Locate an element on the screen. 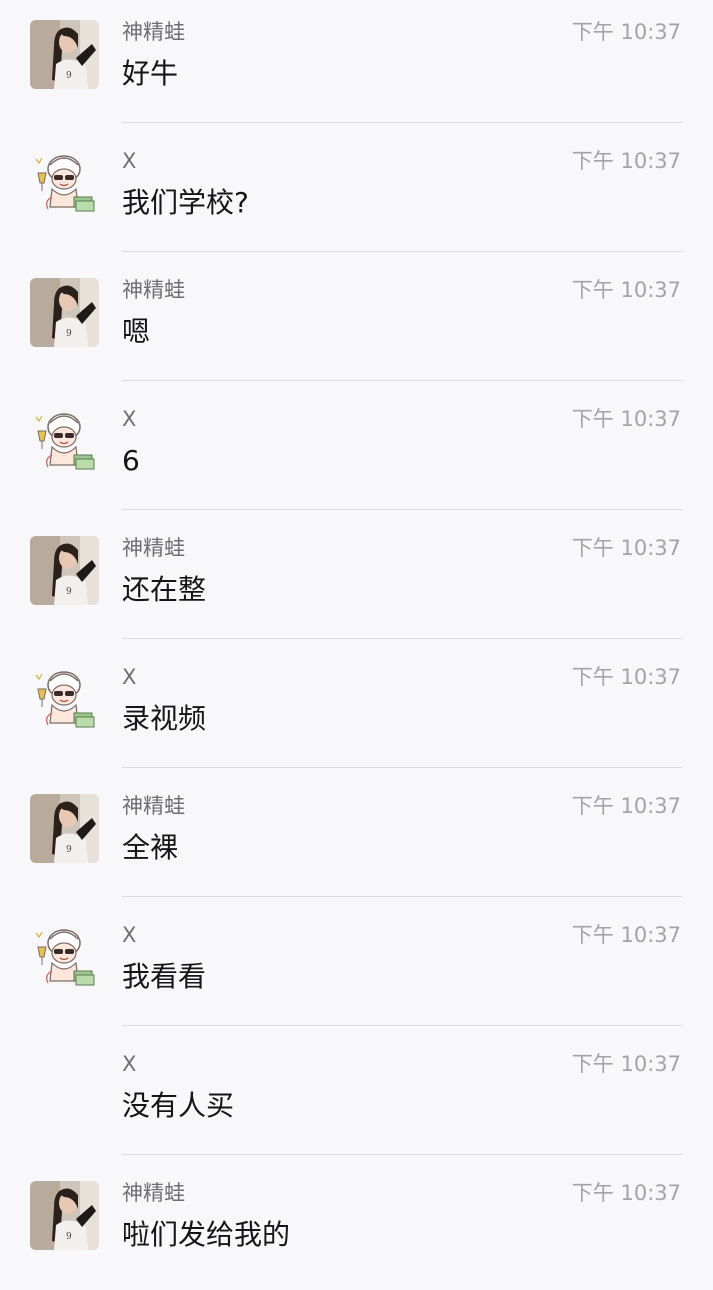  message-text: 全裸 is located at coordinates (150, 848).